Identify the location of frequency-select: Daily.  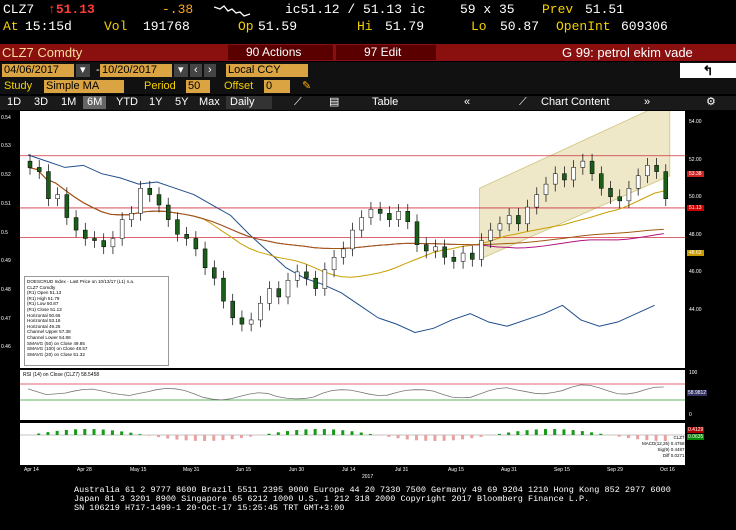
(249, 102).